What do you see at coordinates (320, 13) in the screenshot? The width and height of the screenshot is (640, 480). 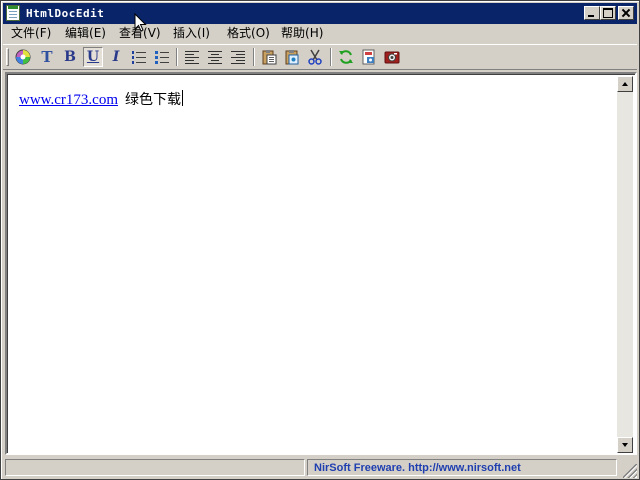 I see `title-bar: HtmlDocEdit` at bounding box center [320, 13].